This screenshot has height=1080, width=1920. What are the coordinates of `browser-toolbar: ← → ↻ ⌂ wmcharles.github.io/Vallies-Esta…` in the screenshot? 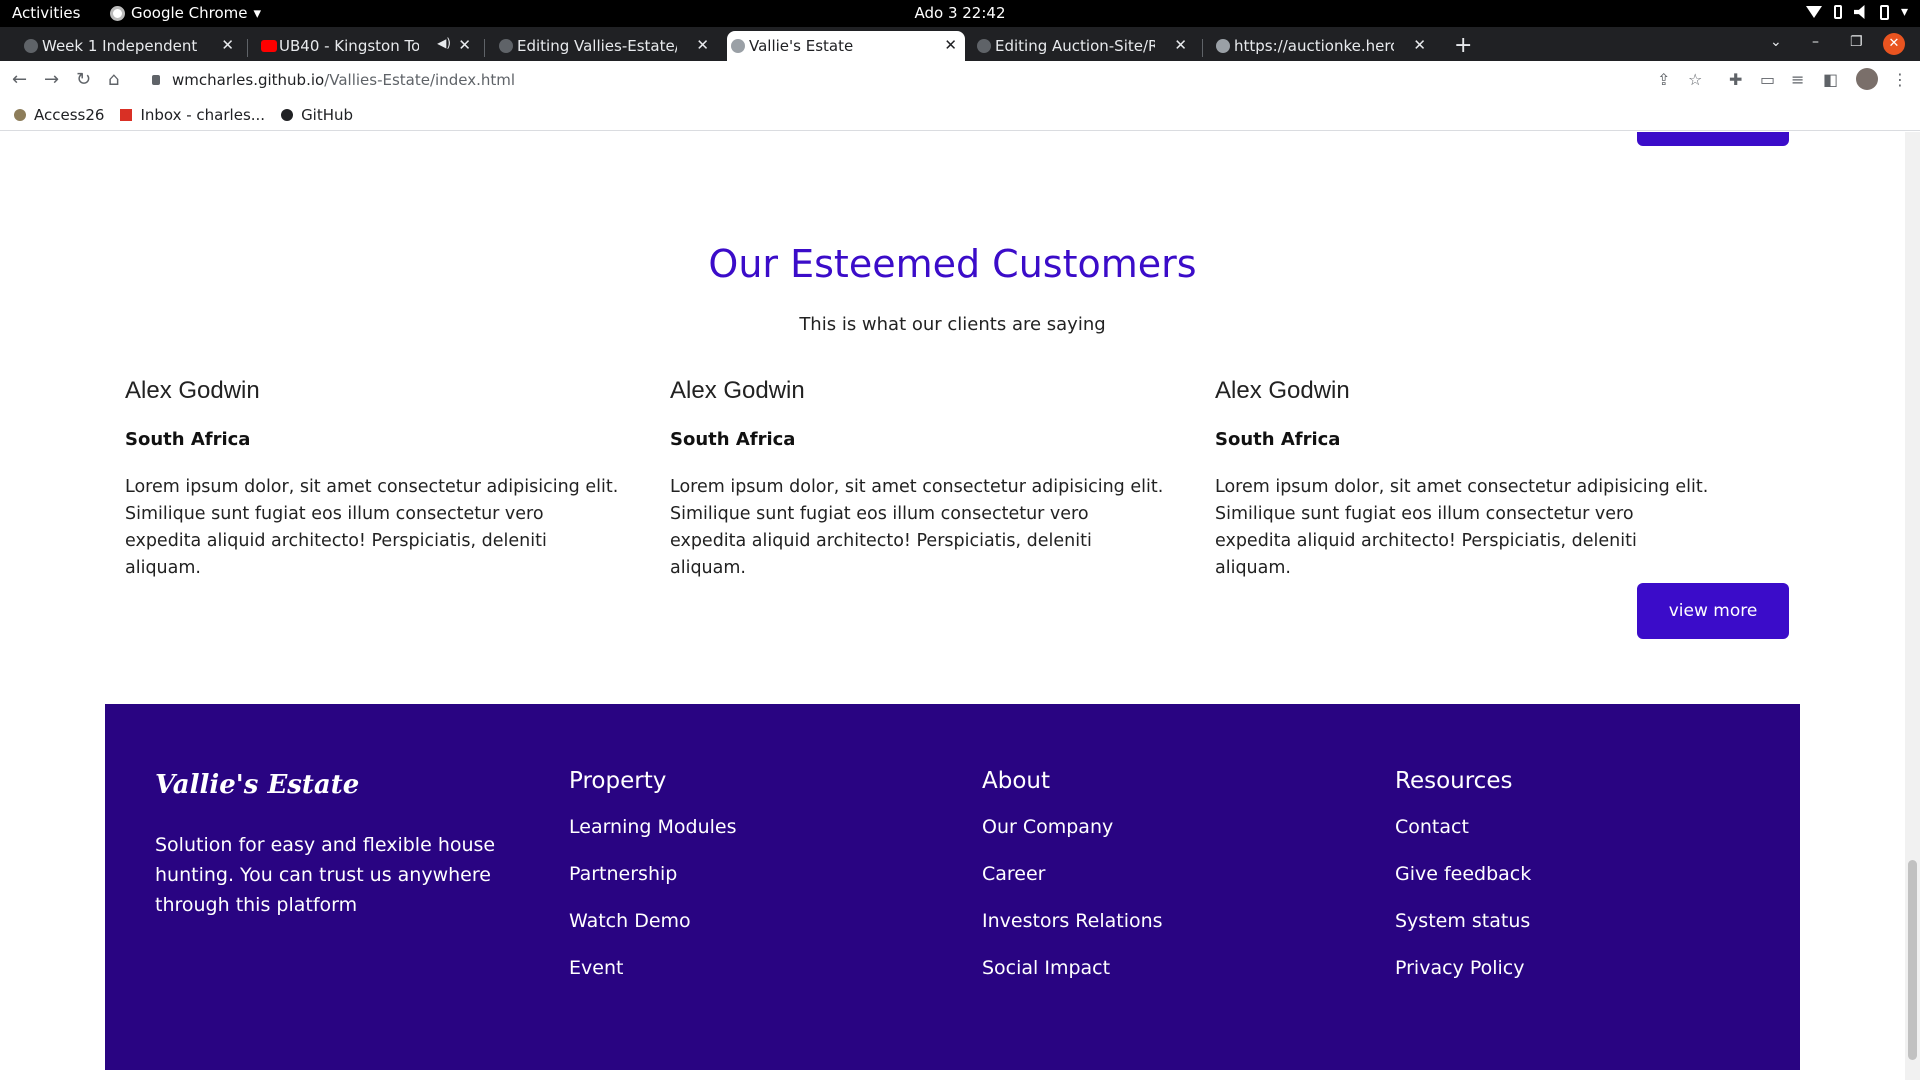 It's located at (960, 80).